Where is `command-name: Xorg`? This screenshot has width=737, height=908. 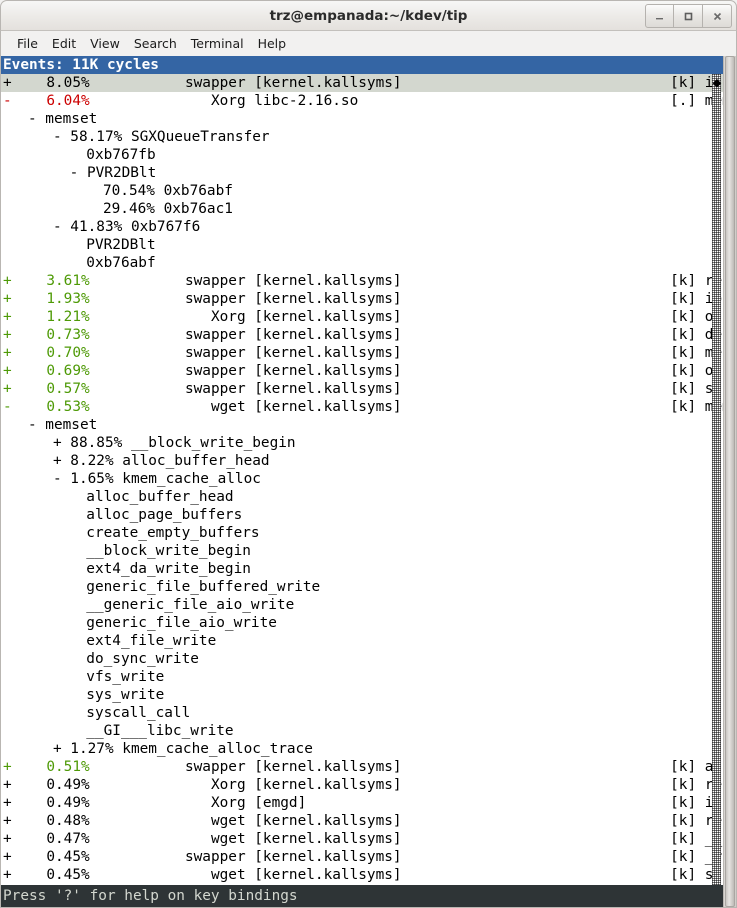 command-name: Xorg is located at coordinates (167, 101).